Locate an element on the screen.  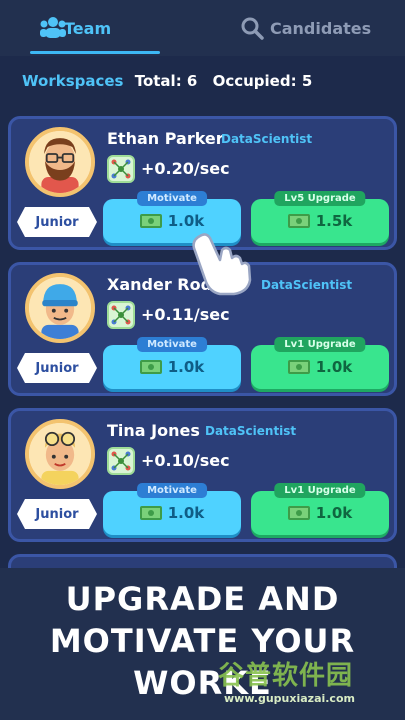
avatar-sunglasses-woman-icon is located at coordinates (60, 454).